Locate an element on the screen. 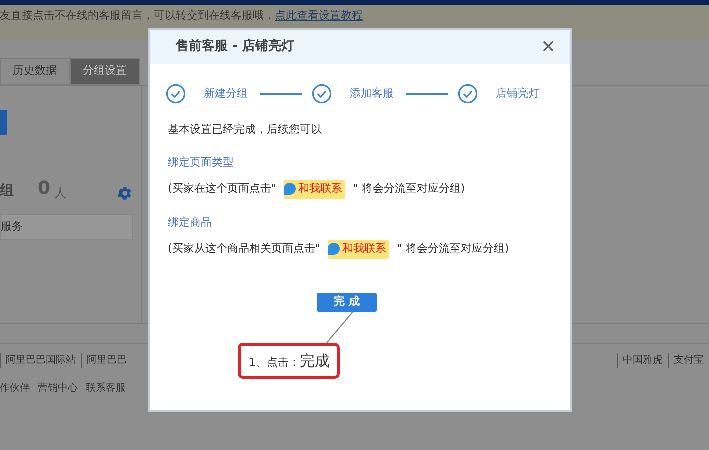  bind-link: 绑定页面类型 is located at coordinates (201, 162).